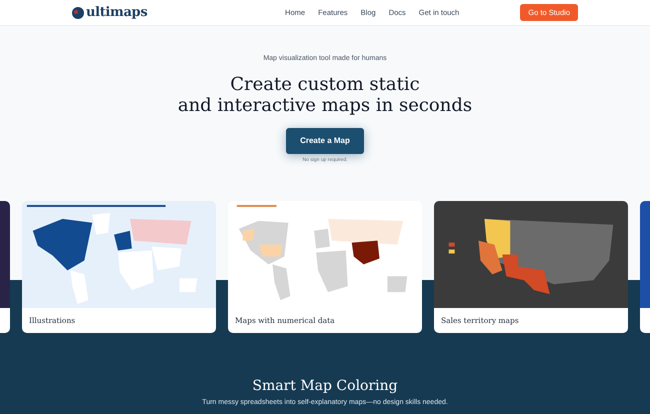 This screenshot has width=650, height=414. What do you see at coordinates (325, 141) in the screenshot?
I see `create-map-button: Create a Map` at bounding box center [325, 141].